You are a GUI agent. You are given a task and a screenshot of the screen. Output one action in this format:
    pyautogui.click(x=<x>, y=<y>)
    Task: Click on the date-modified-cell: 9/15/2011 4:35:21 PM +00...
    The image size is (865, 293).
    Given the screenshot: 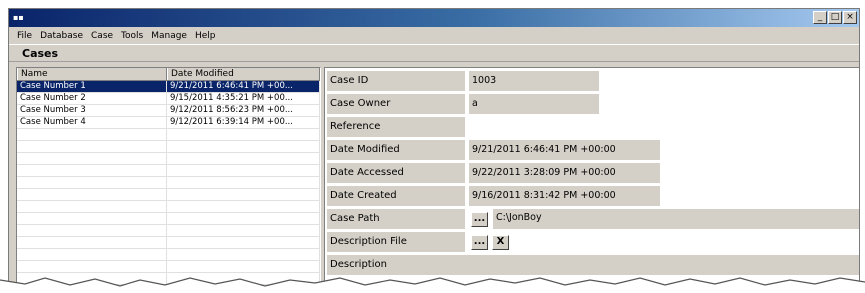 What is the action you would take?
    pyautogui.click(x=243, y=98)
    